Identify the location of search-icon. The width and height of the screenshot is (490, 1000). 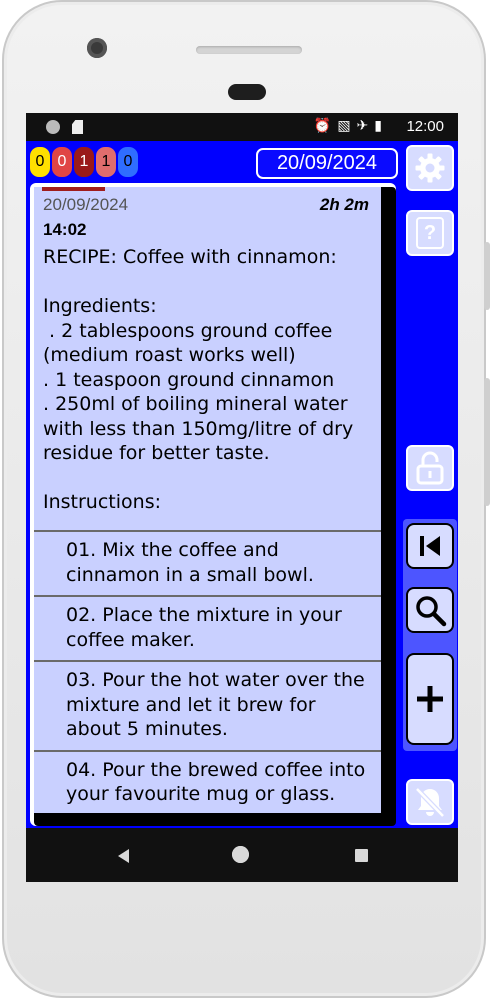
(431, 611).